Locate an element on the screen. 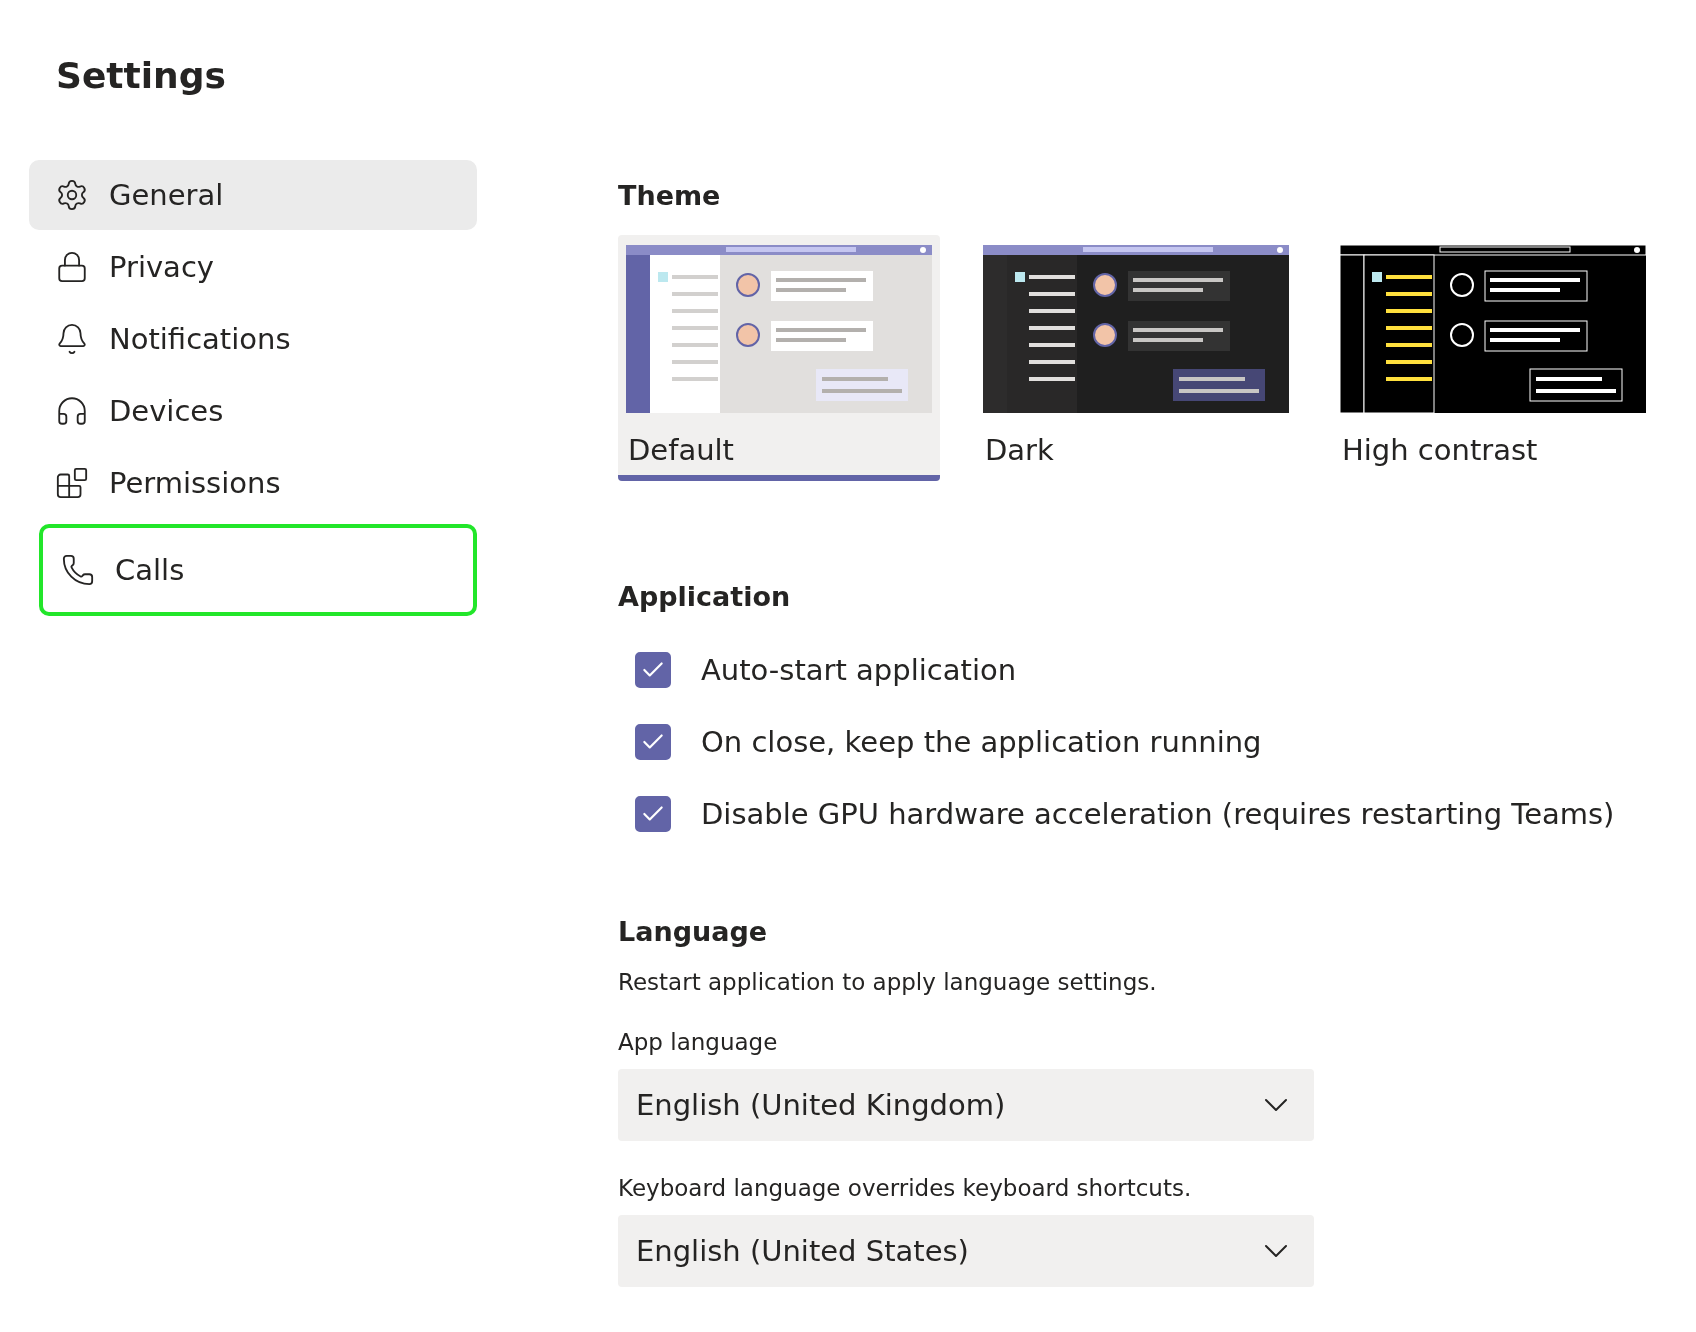 The height and width of the screenshot is (1332, 1696). theme-option: High contrast is located at coordinates (1493, 358).